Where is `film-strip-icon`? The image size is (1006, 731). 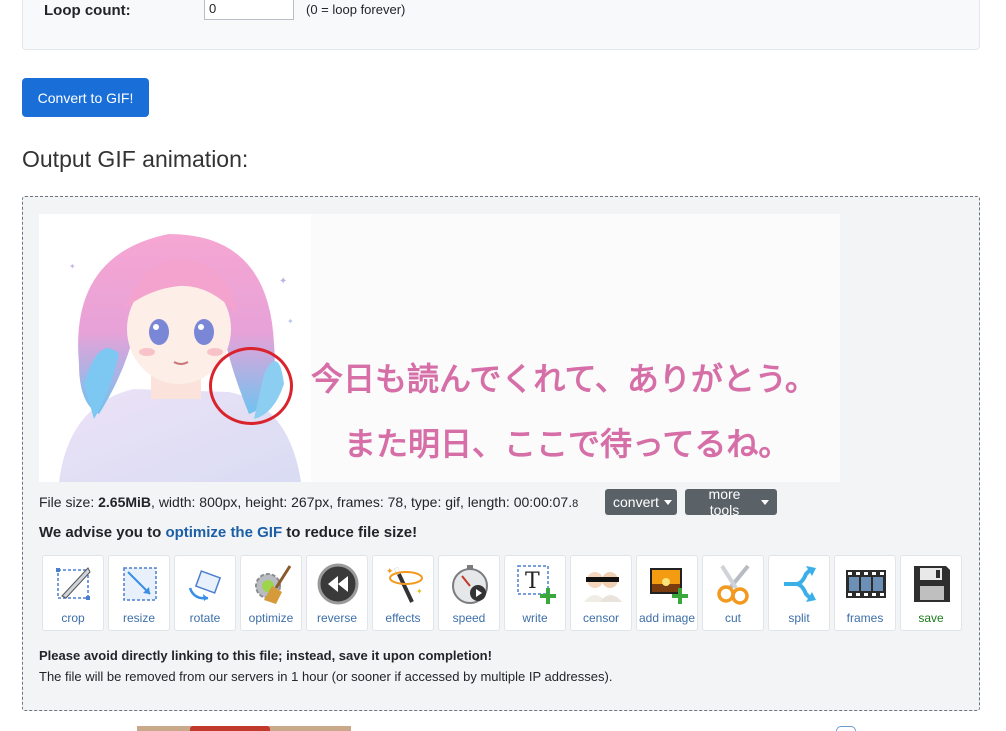
film-strip-icon is located at coordinates (866, 584).